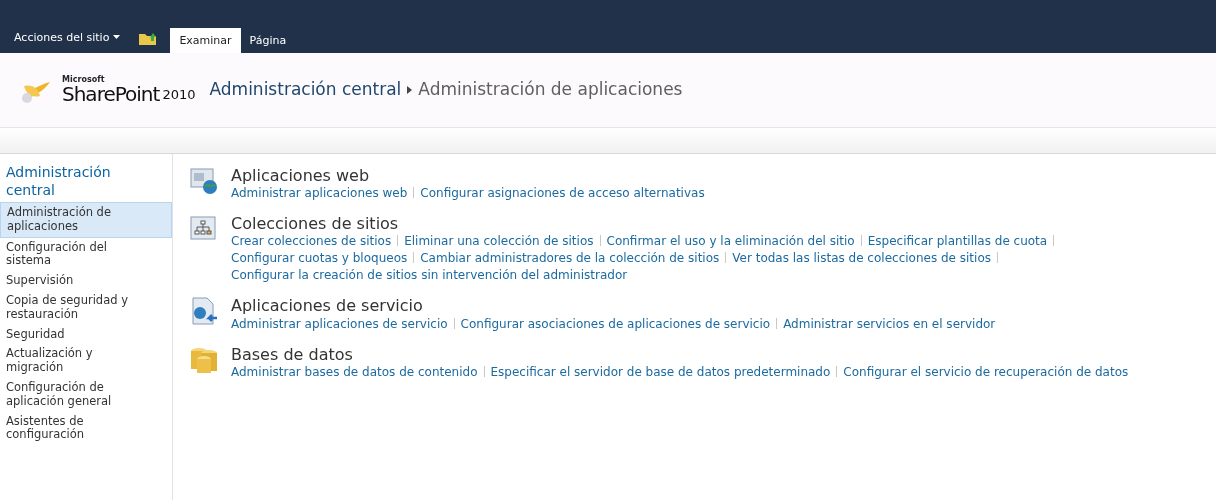 The image size is (1216, 501). What do you see at coordinates (86, 334) in the screenshot?
I see `sidebar-item: Seguridad` at bounding box center [86, 334].